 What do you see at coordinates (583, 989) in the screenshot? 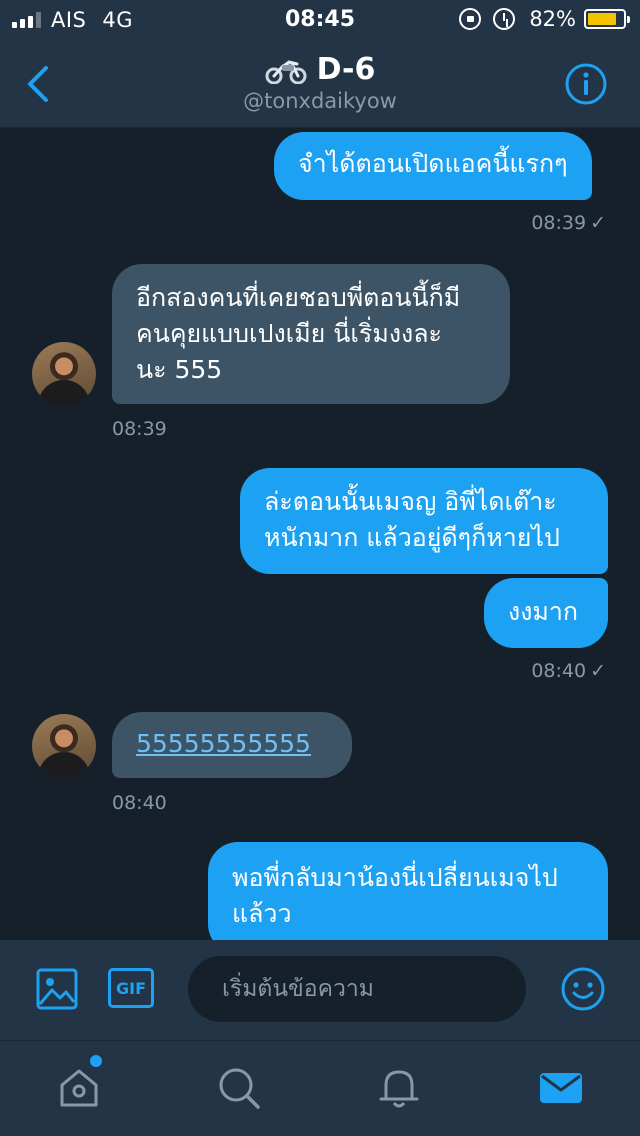
I see `emoji-icon` at bounding box center [583, 989].